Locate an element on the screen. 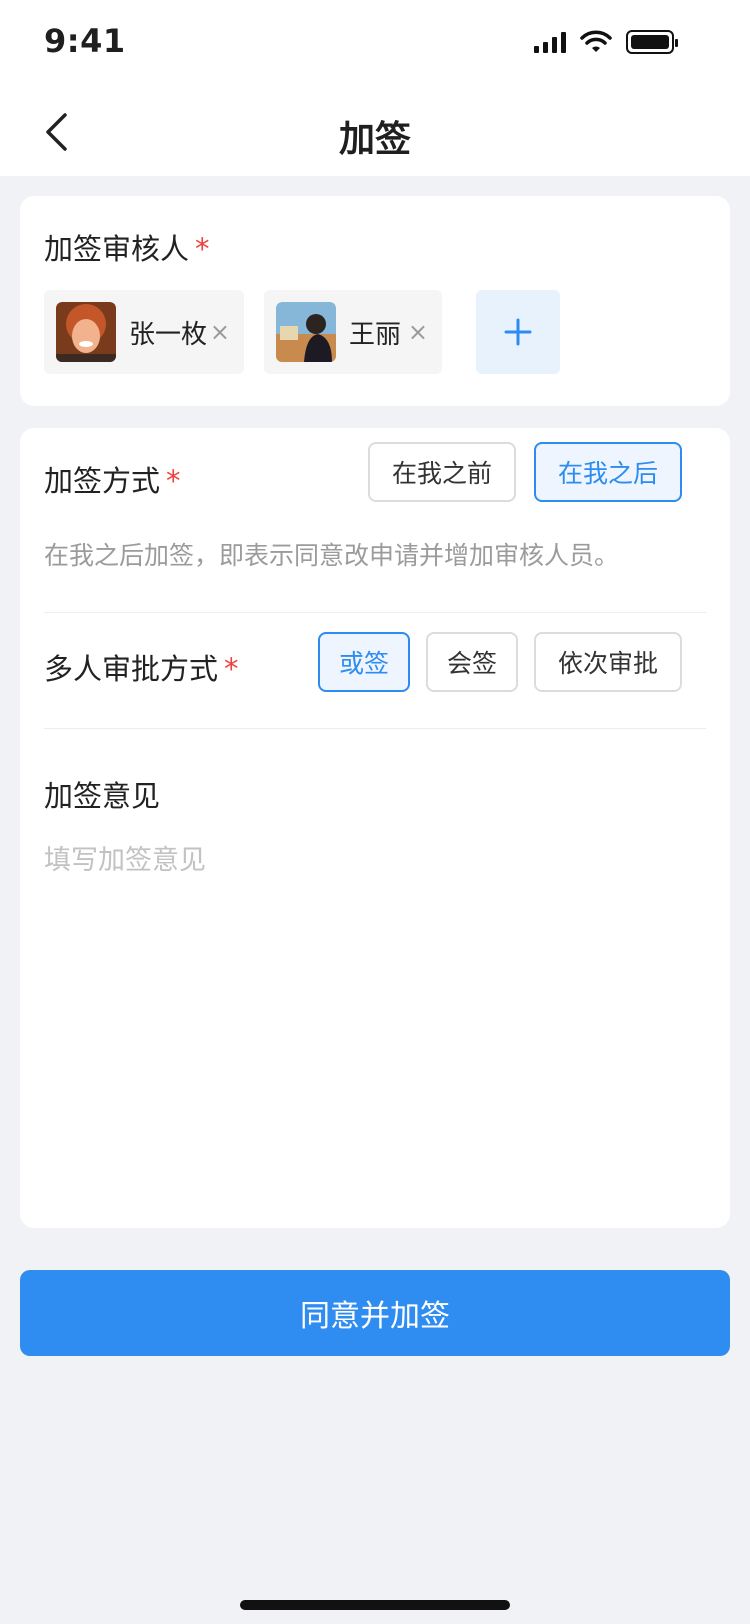 This screenshot has width=750, height=1624. approvers-card: 加签审核人 * 张一枚 × 王丽 × is located at coordinates (375, 301).